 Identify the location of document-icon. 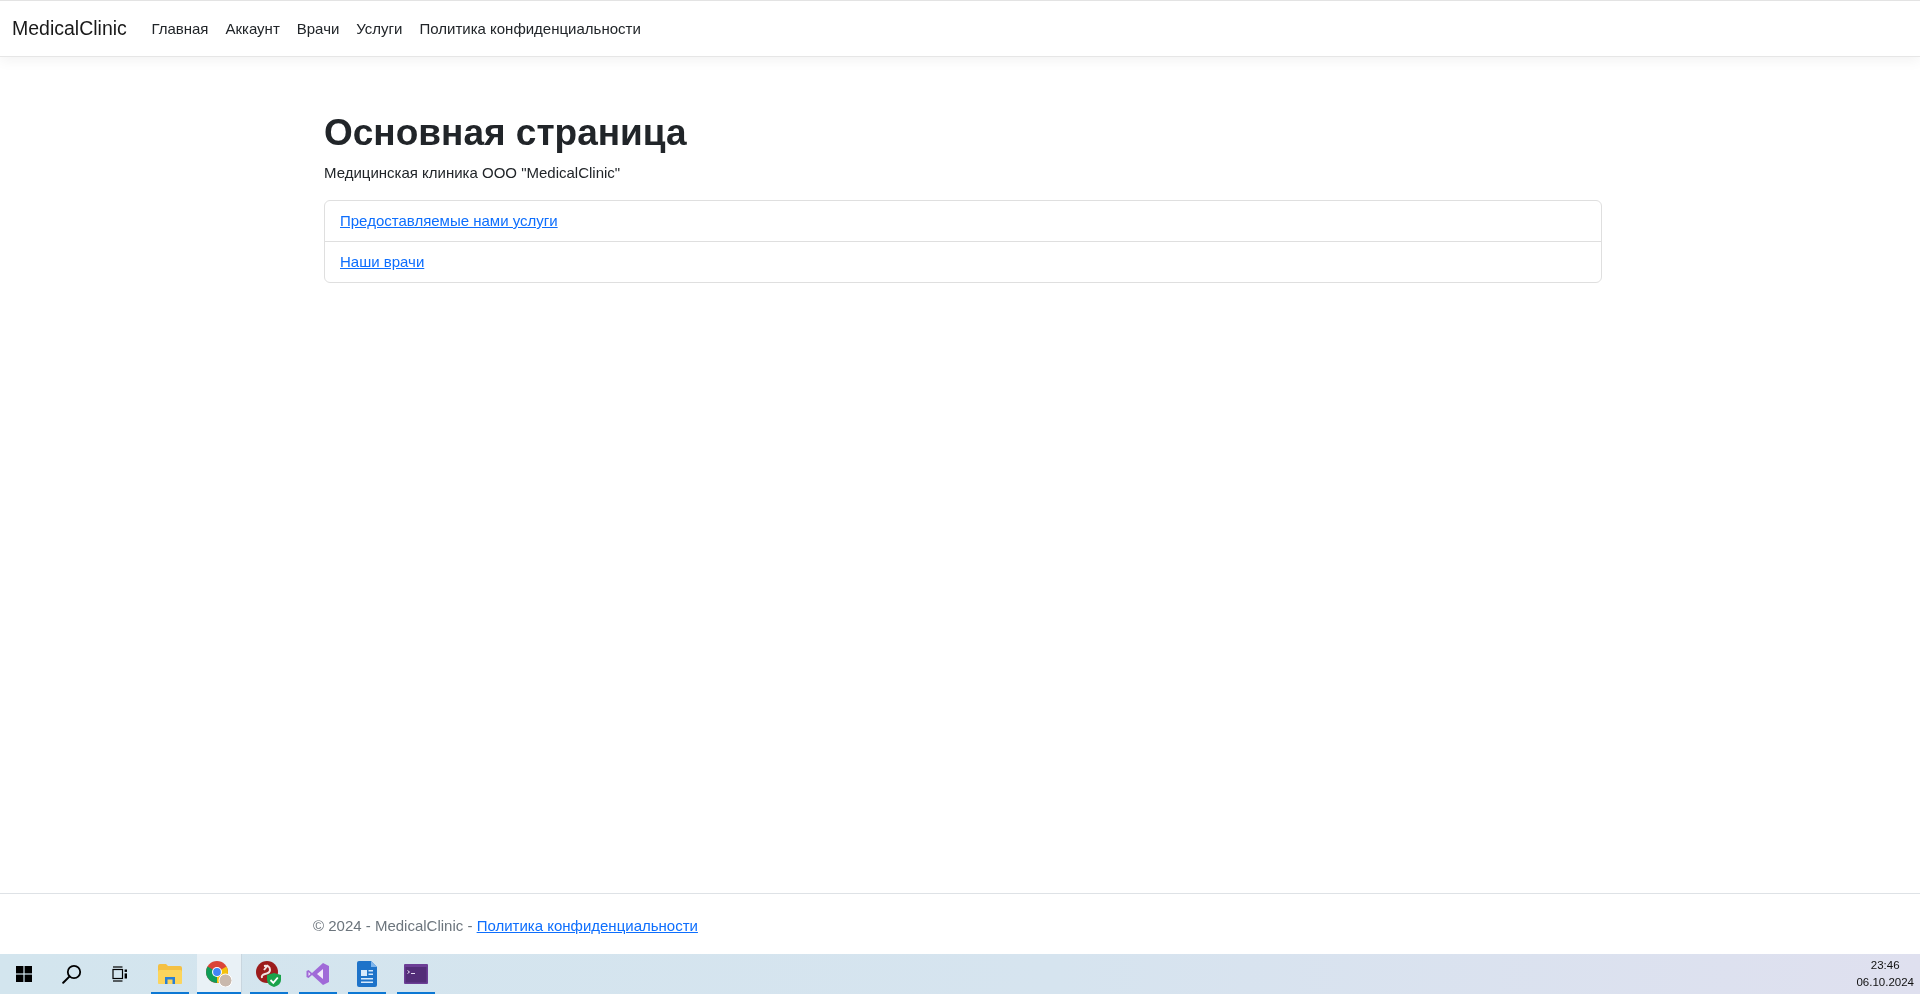
(367, 974).